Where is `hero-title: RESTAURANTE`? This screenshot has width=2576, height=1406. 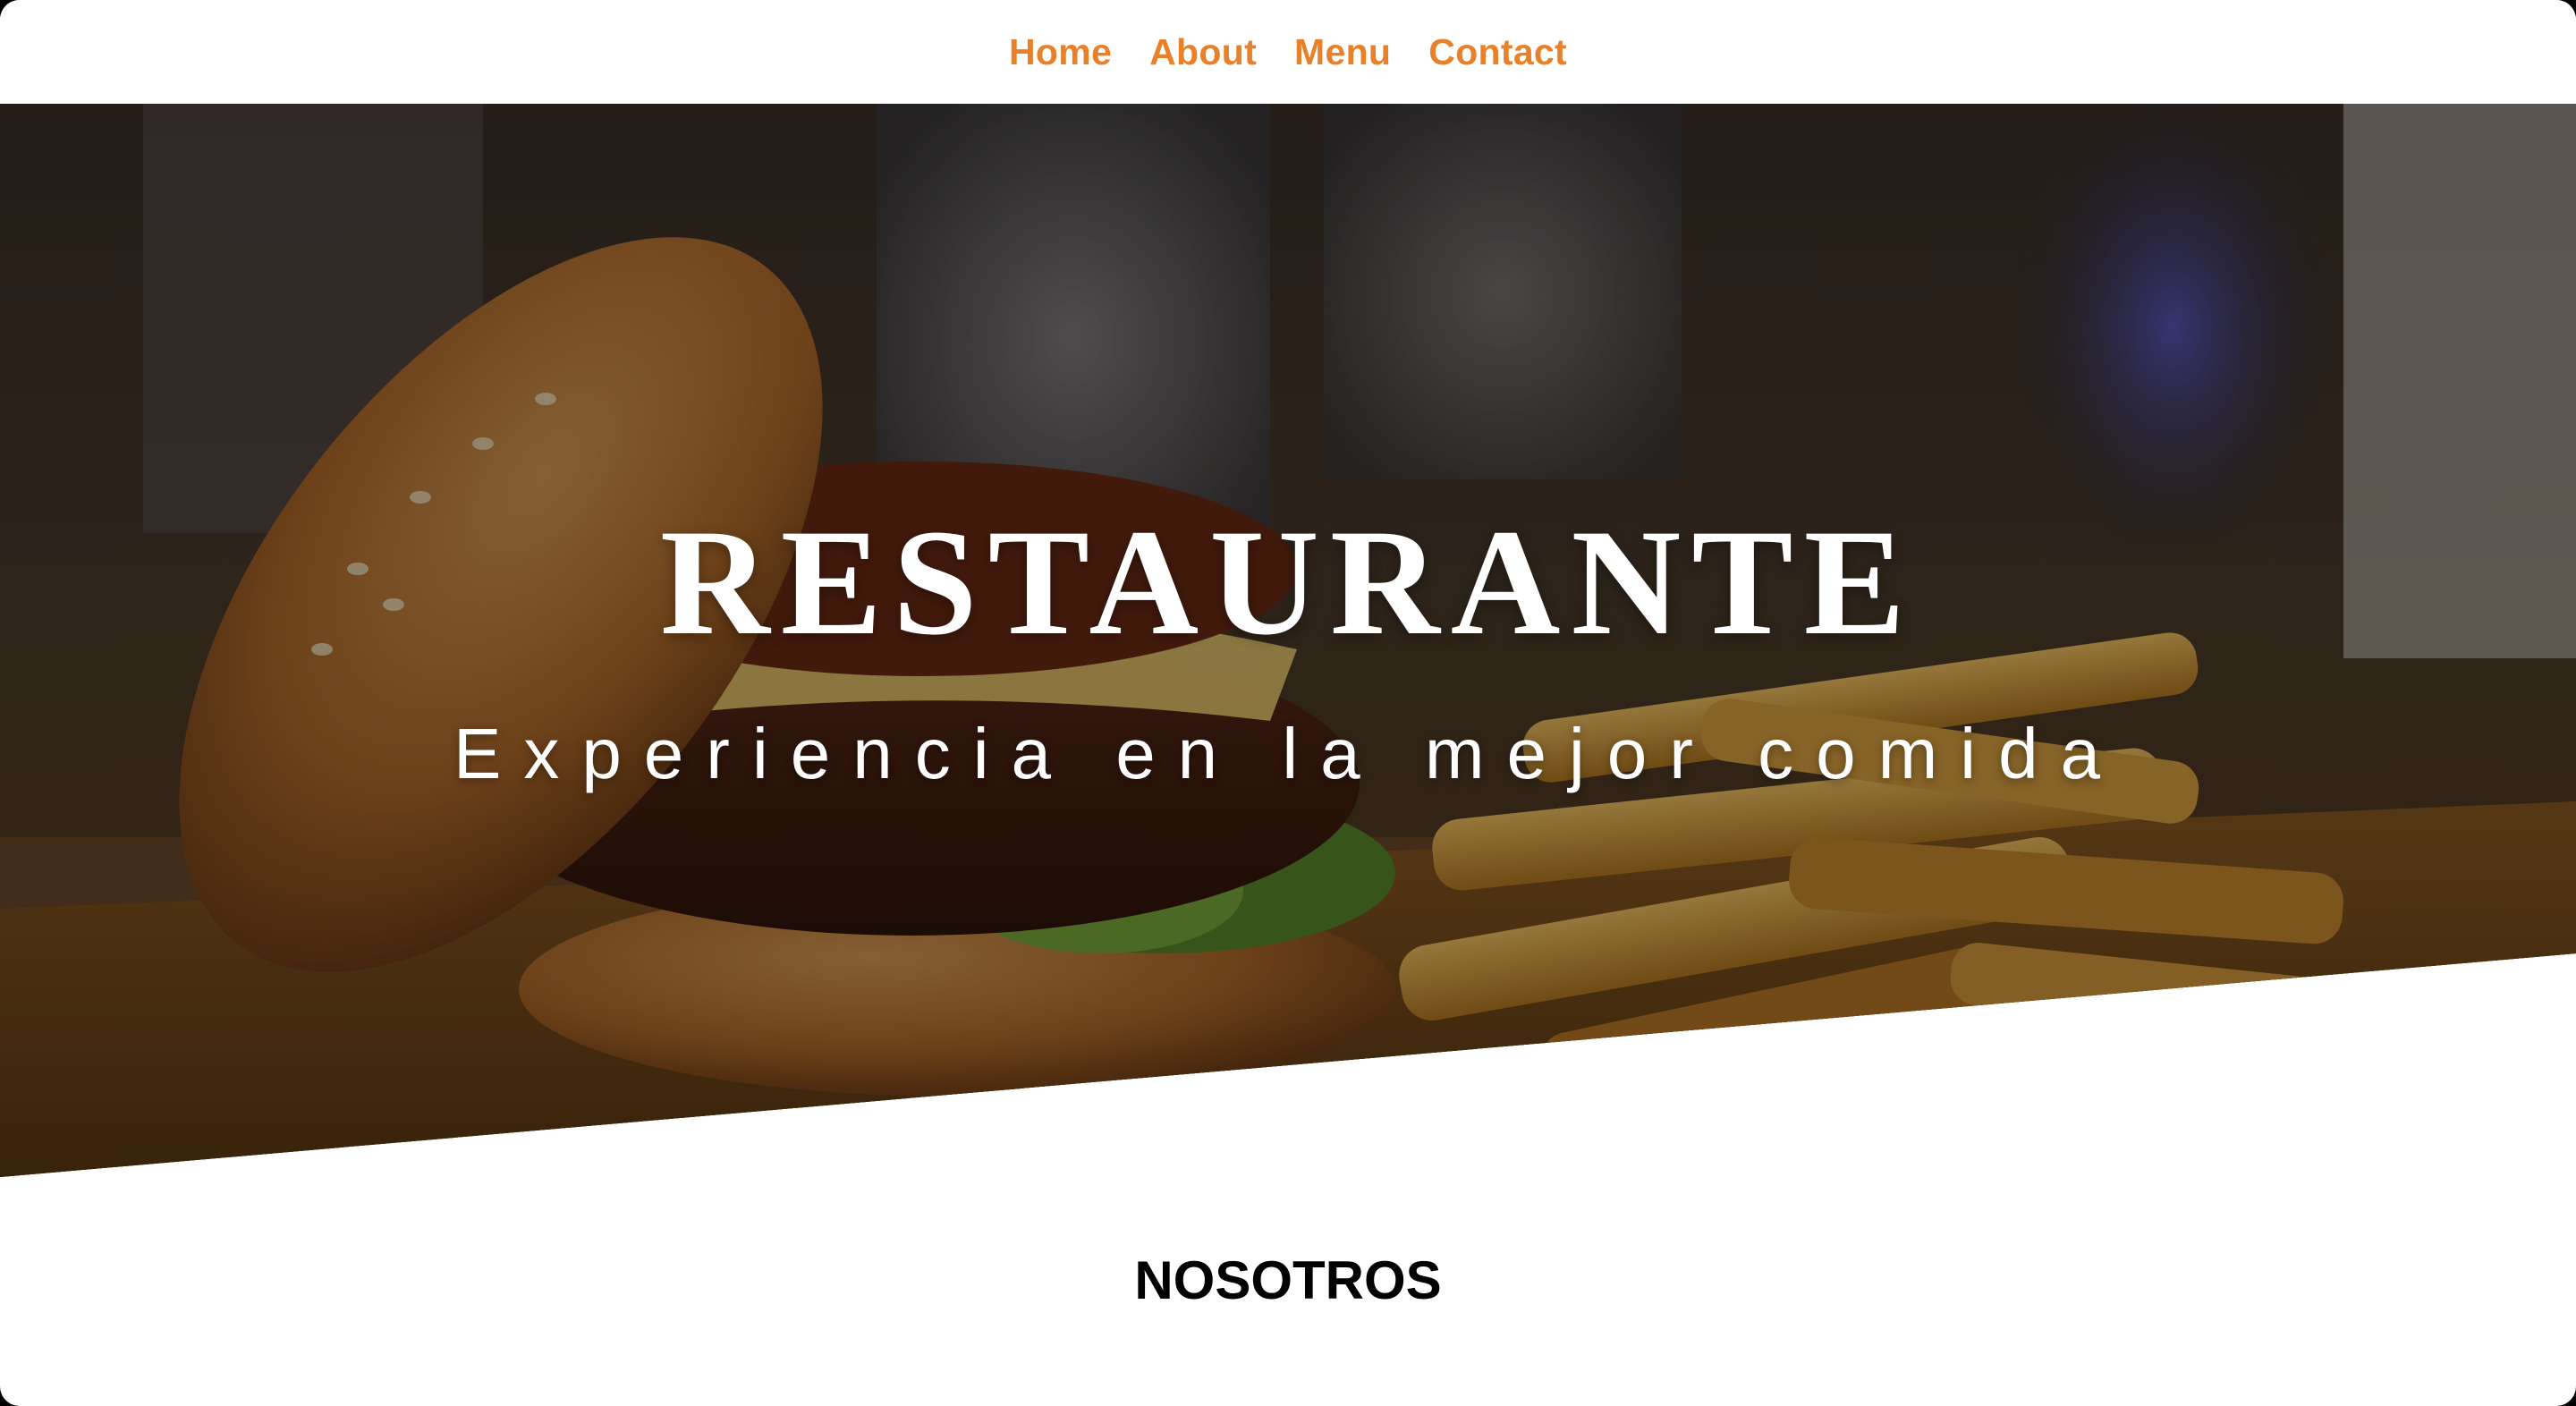 hero-title: RESTAURANTE is located at coordinates (1288, 582).